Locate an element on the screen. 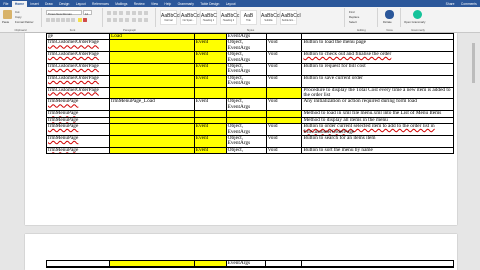 The height and width of the screenshot is (270, 480). show-formatting-icon is located at coordinates (146, 13).